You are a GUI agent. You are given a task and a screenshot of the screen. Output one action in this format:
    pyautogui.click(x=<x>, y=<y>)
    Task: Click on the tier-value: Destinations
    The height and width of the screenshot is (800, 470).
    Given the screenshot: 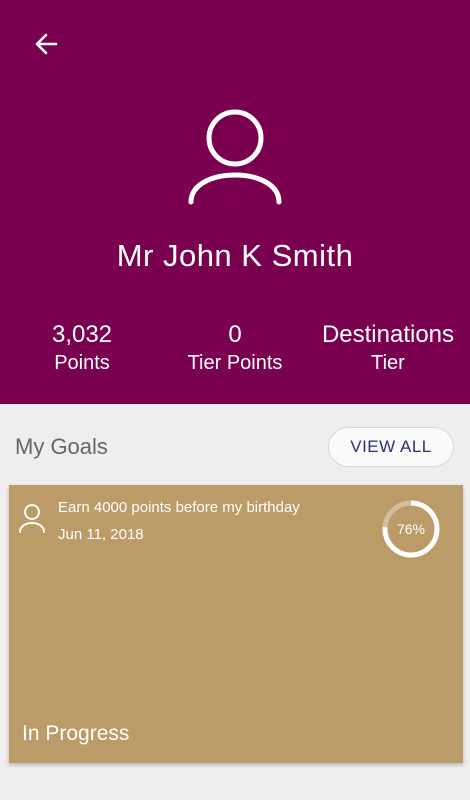 What is the action you would take?
    pyautogui.click(x=388, y=334)
    